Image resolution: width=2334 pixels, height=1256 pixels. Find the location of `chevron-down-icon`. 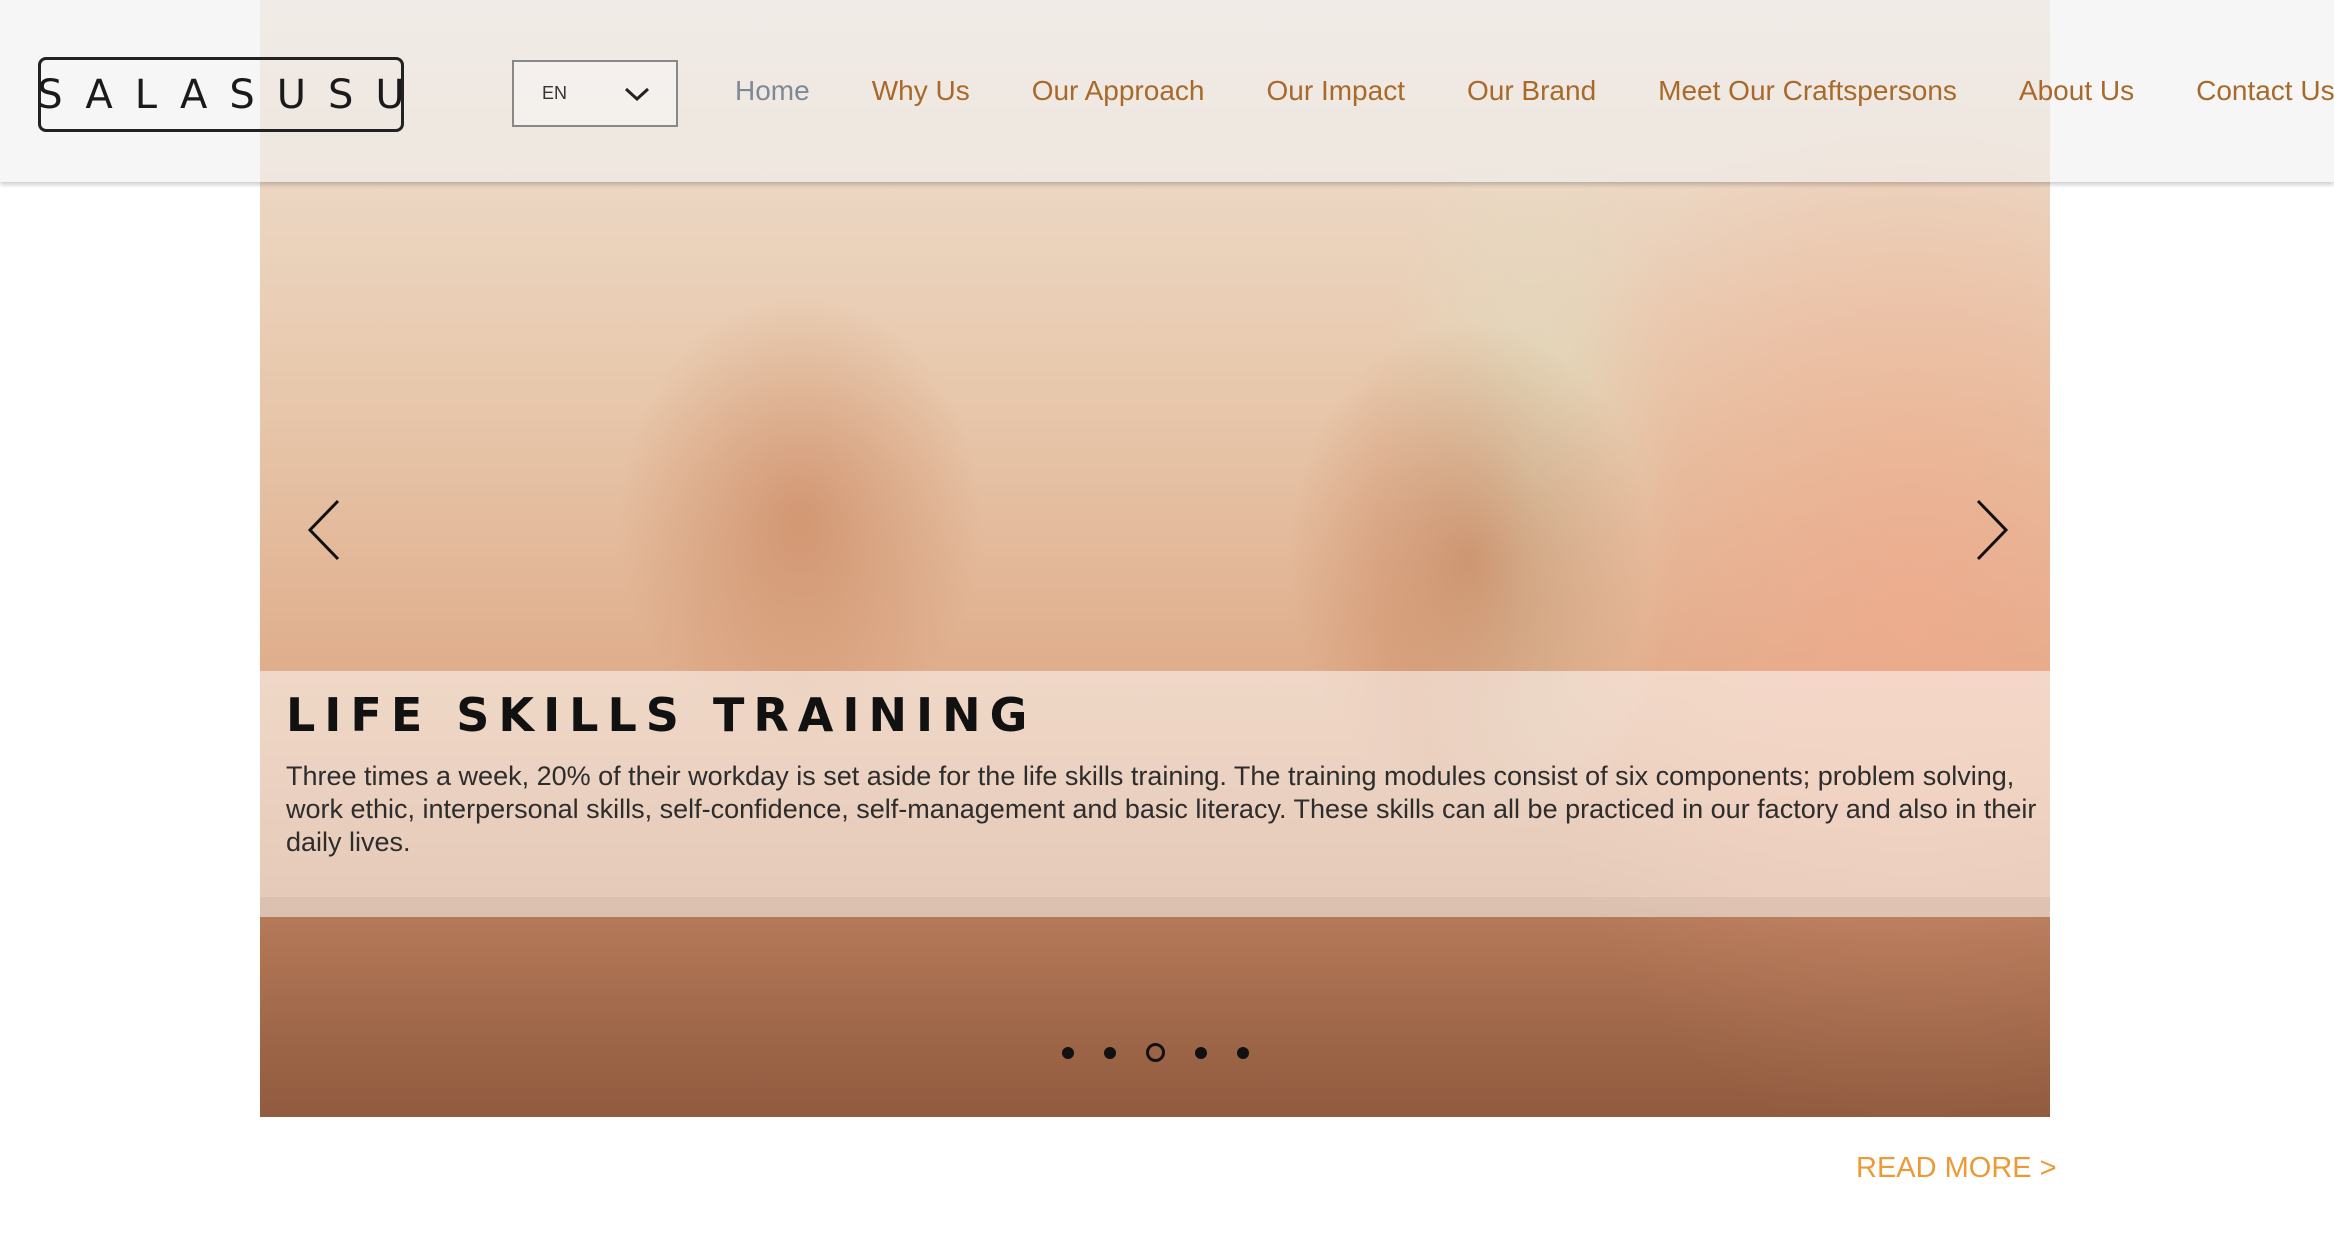

chevron-down-icon is located at coordinates (637, 94).